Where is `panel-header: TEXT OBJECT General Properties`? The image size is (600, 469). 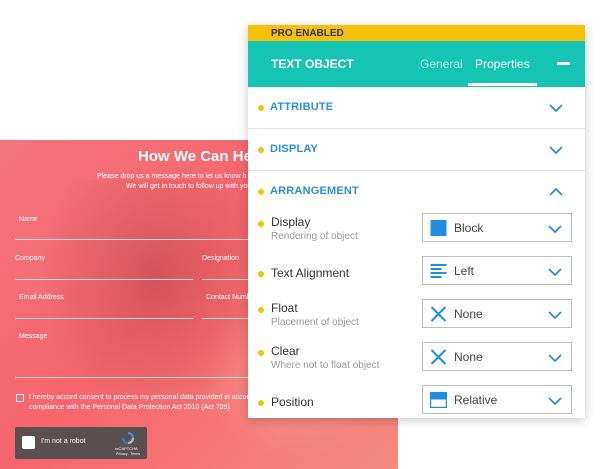 panel-header: TEXT OBJECT General Properties is located at coordinates (416, 64).